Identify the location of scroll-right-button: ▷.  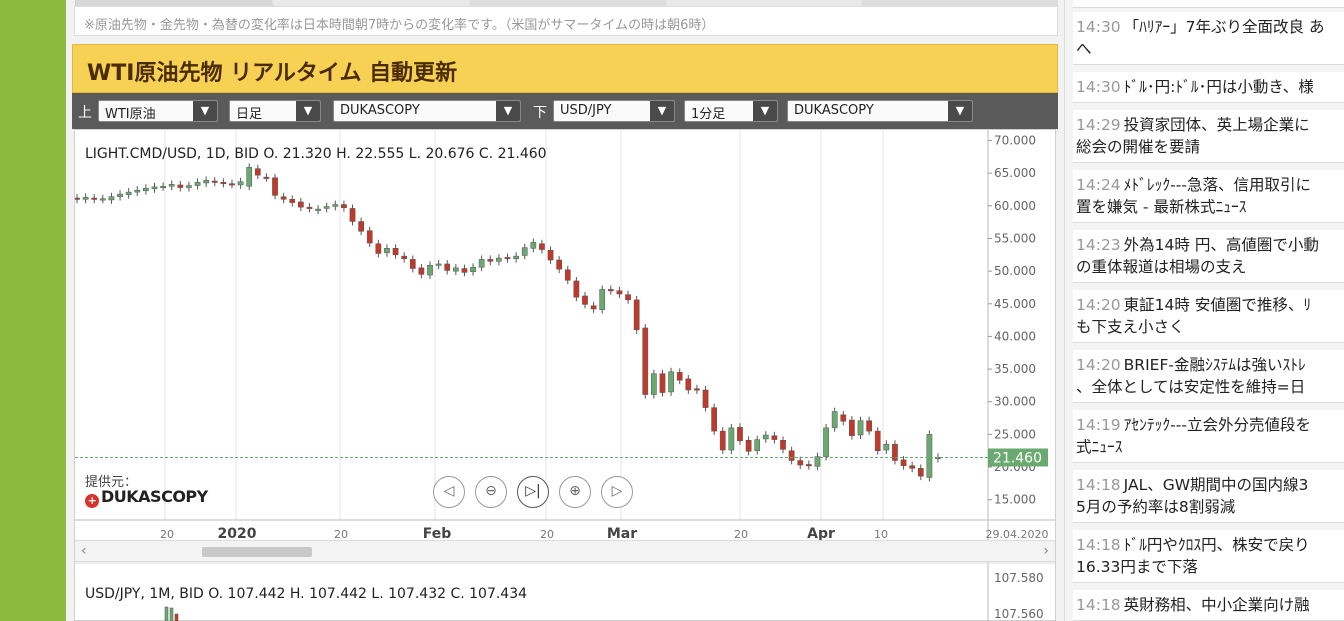
(617, 492).